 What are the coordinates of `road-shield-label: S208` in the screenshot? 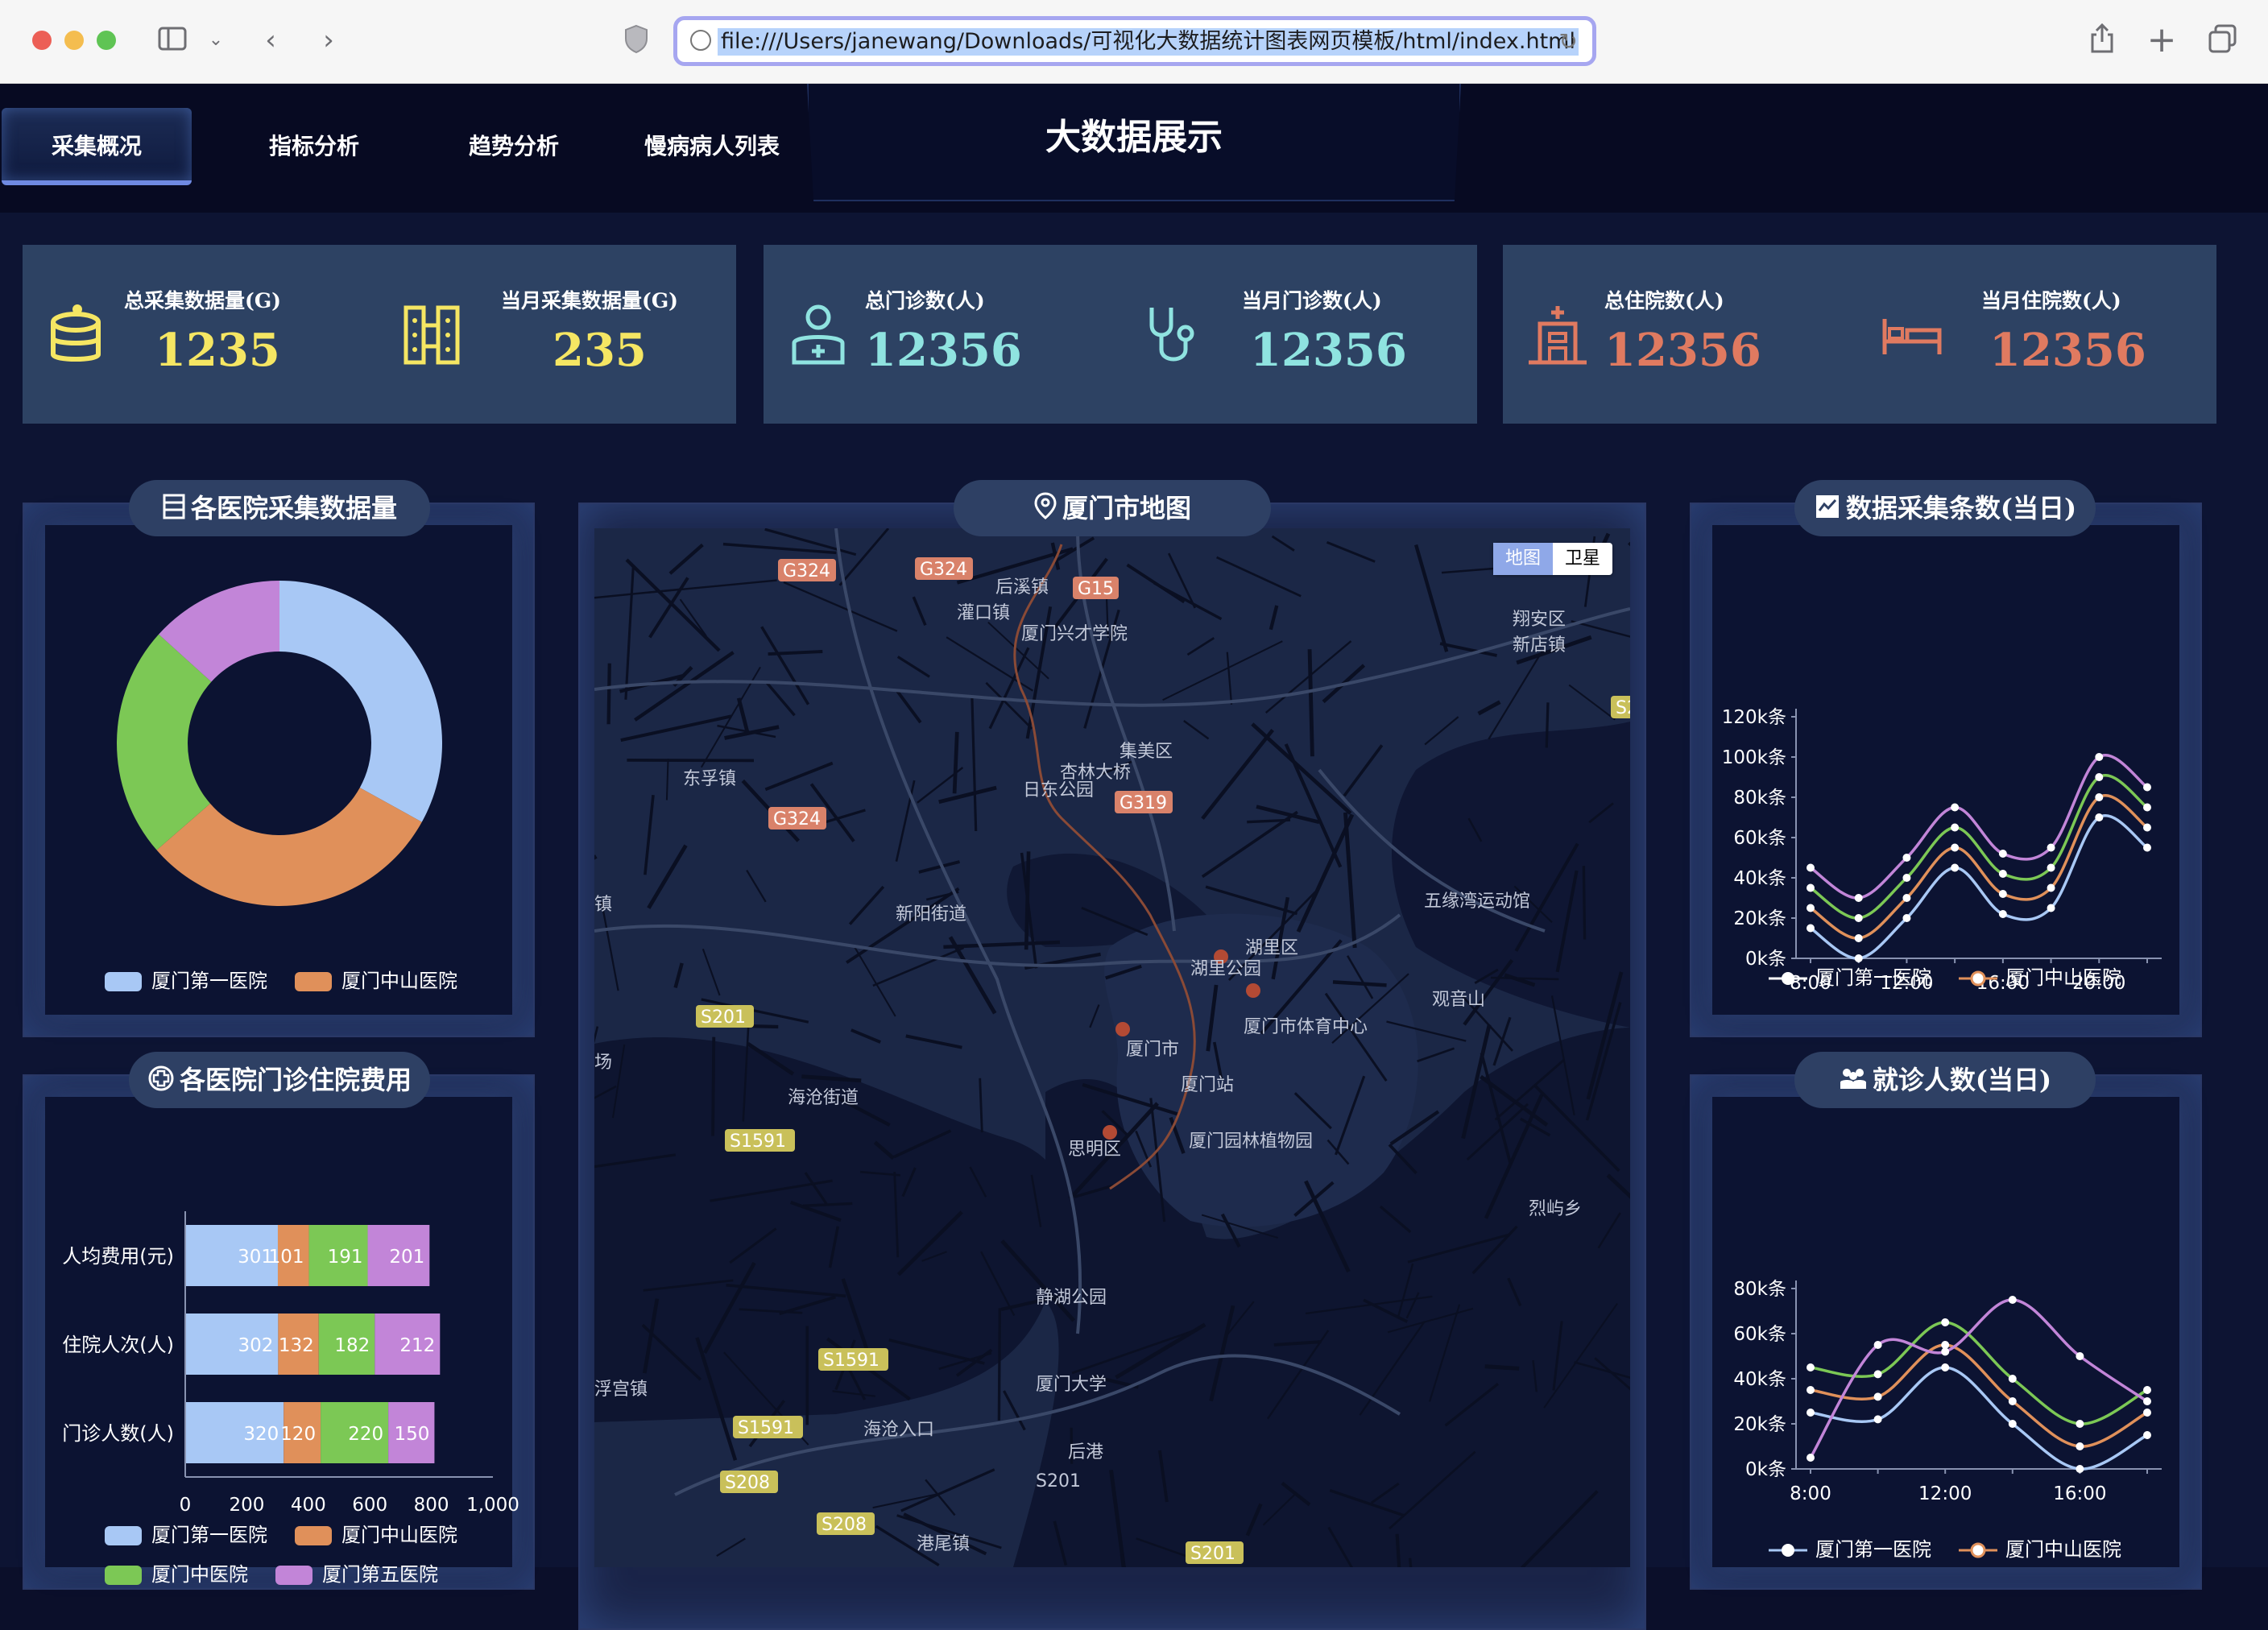 It's located at (844, 1525).